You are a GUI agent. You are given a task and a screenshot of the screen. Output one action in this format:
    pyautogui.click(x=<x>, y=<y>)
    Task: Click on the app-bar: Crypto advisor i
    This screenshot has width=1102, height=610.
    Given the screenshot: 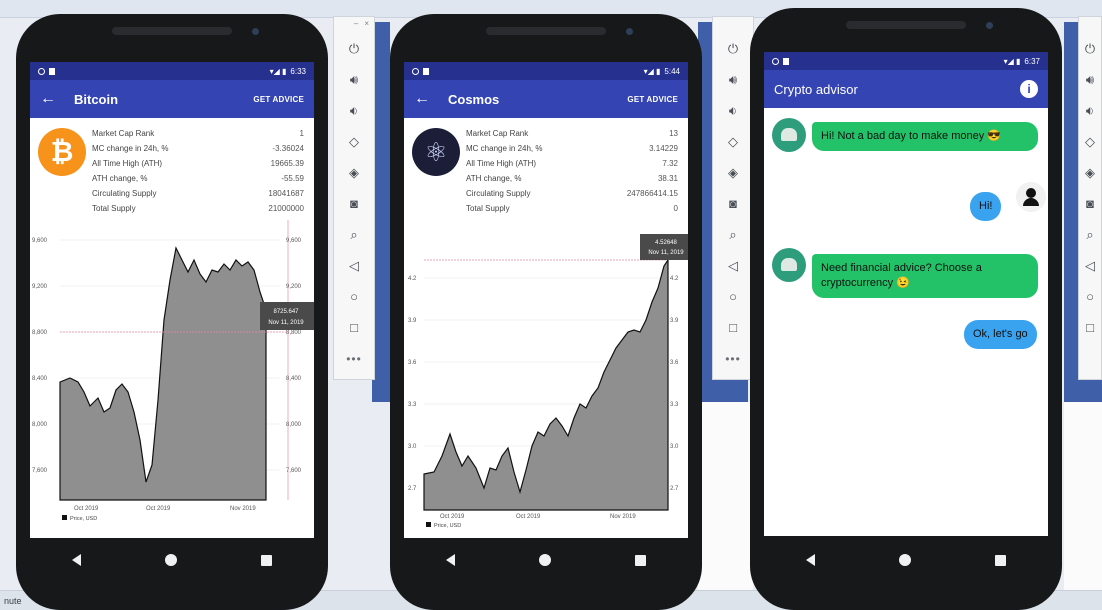 What is the action you would take?
    pyautogui.click(x=906, y=89)
    